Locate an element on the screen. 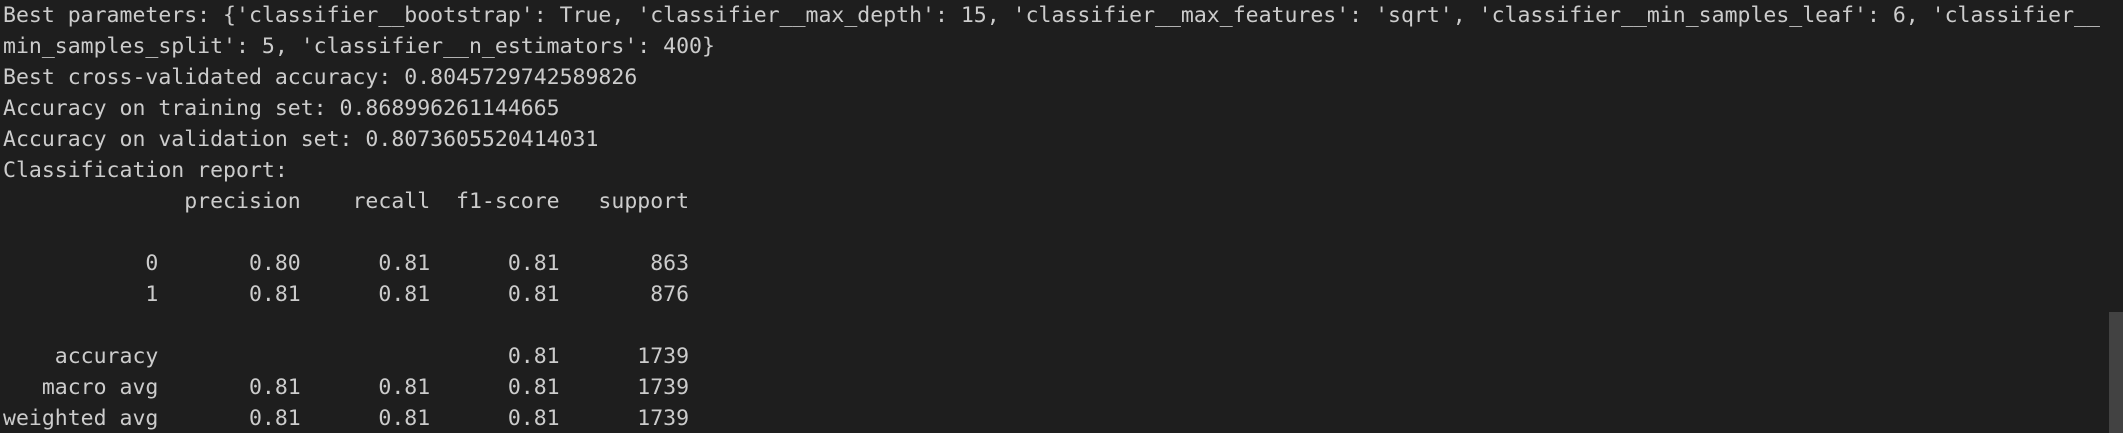  classification-report-title: Classification report: is located at coordinates (145, 170).